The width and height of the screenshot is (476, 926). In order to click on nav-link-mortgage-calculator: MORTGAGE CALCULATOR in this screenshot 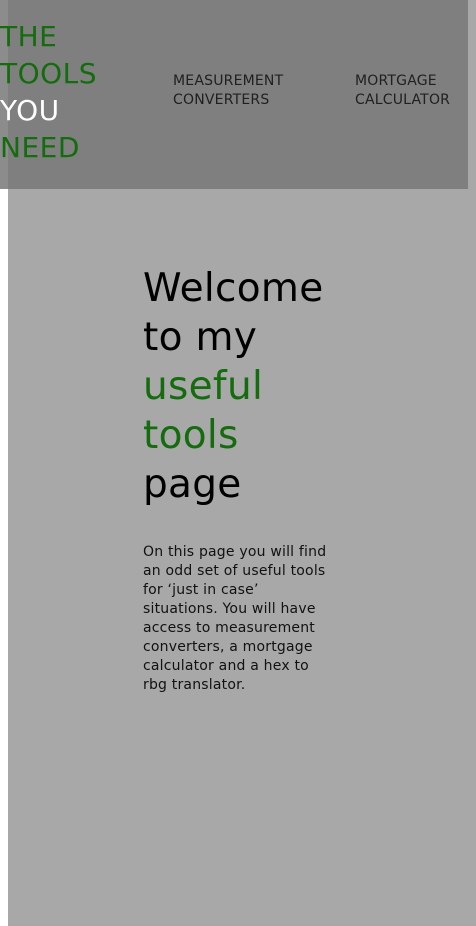, I will do `click(402, 91)`.